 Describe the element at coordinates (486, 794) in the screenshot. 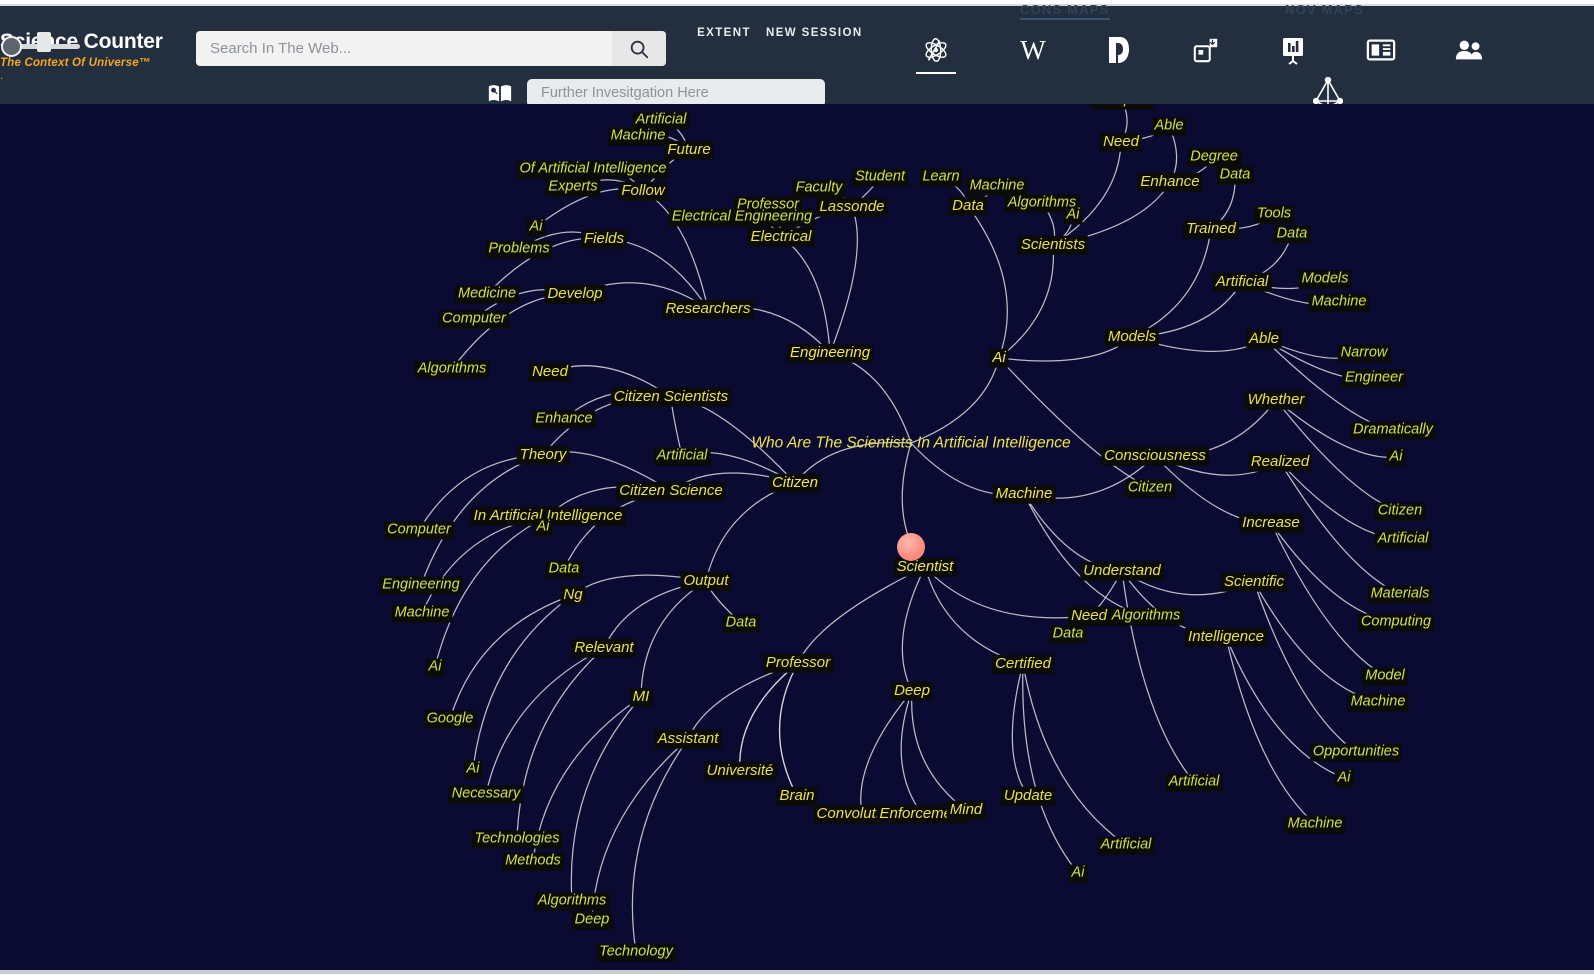

I see `mindmap-node: Necessary` at that location.